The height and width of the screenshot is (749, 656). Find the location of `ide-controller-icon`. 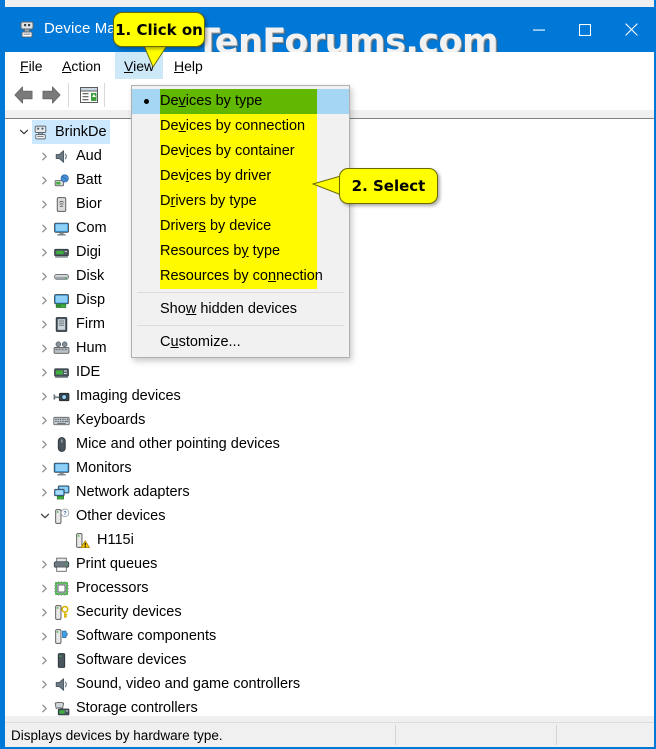

ide-controller-icon is located at coordinates (61, 372).